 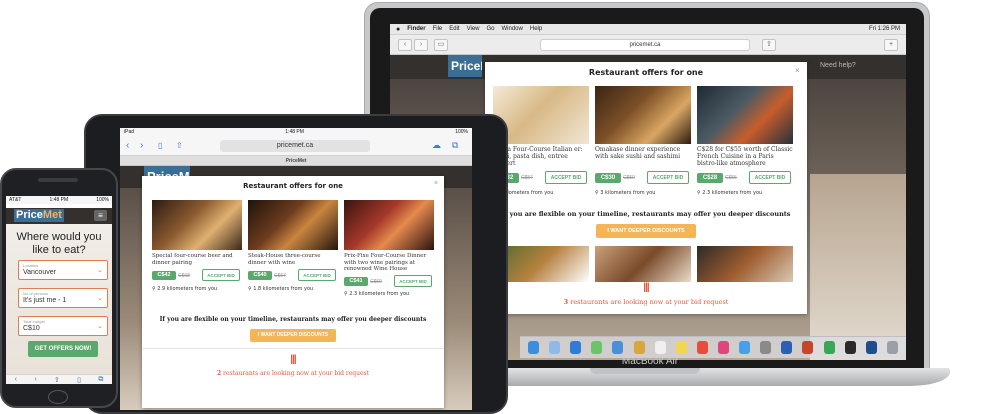 What do you see at coordinates (850, 347) in the screenshot?
I see `terminal-icon` at bounding box center [850, 347].